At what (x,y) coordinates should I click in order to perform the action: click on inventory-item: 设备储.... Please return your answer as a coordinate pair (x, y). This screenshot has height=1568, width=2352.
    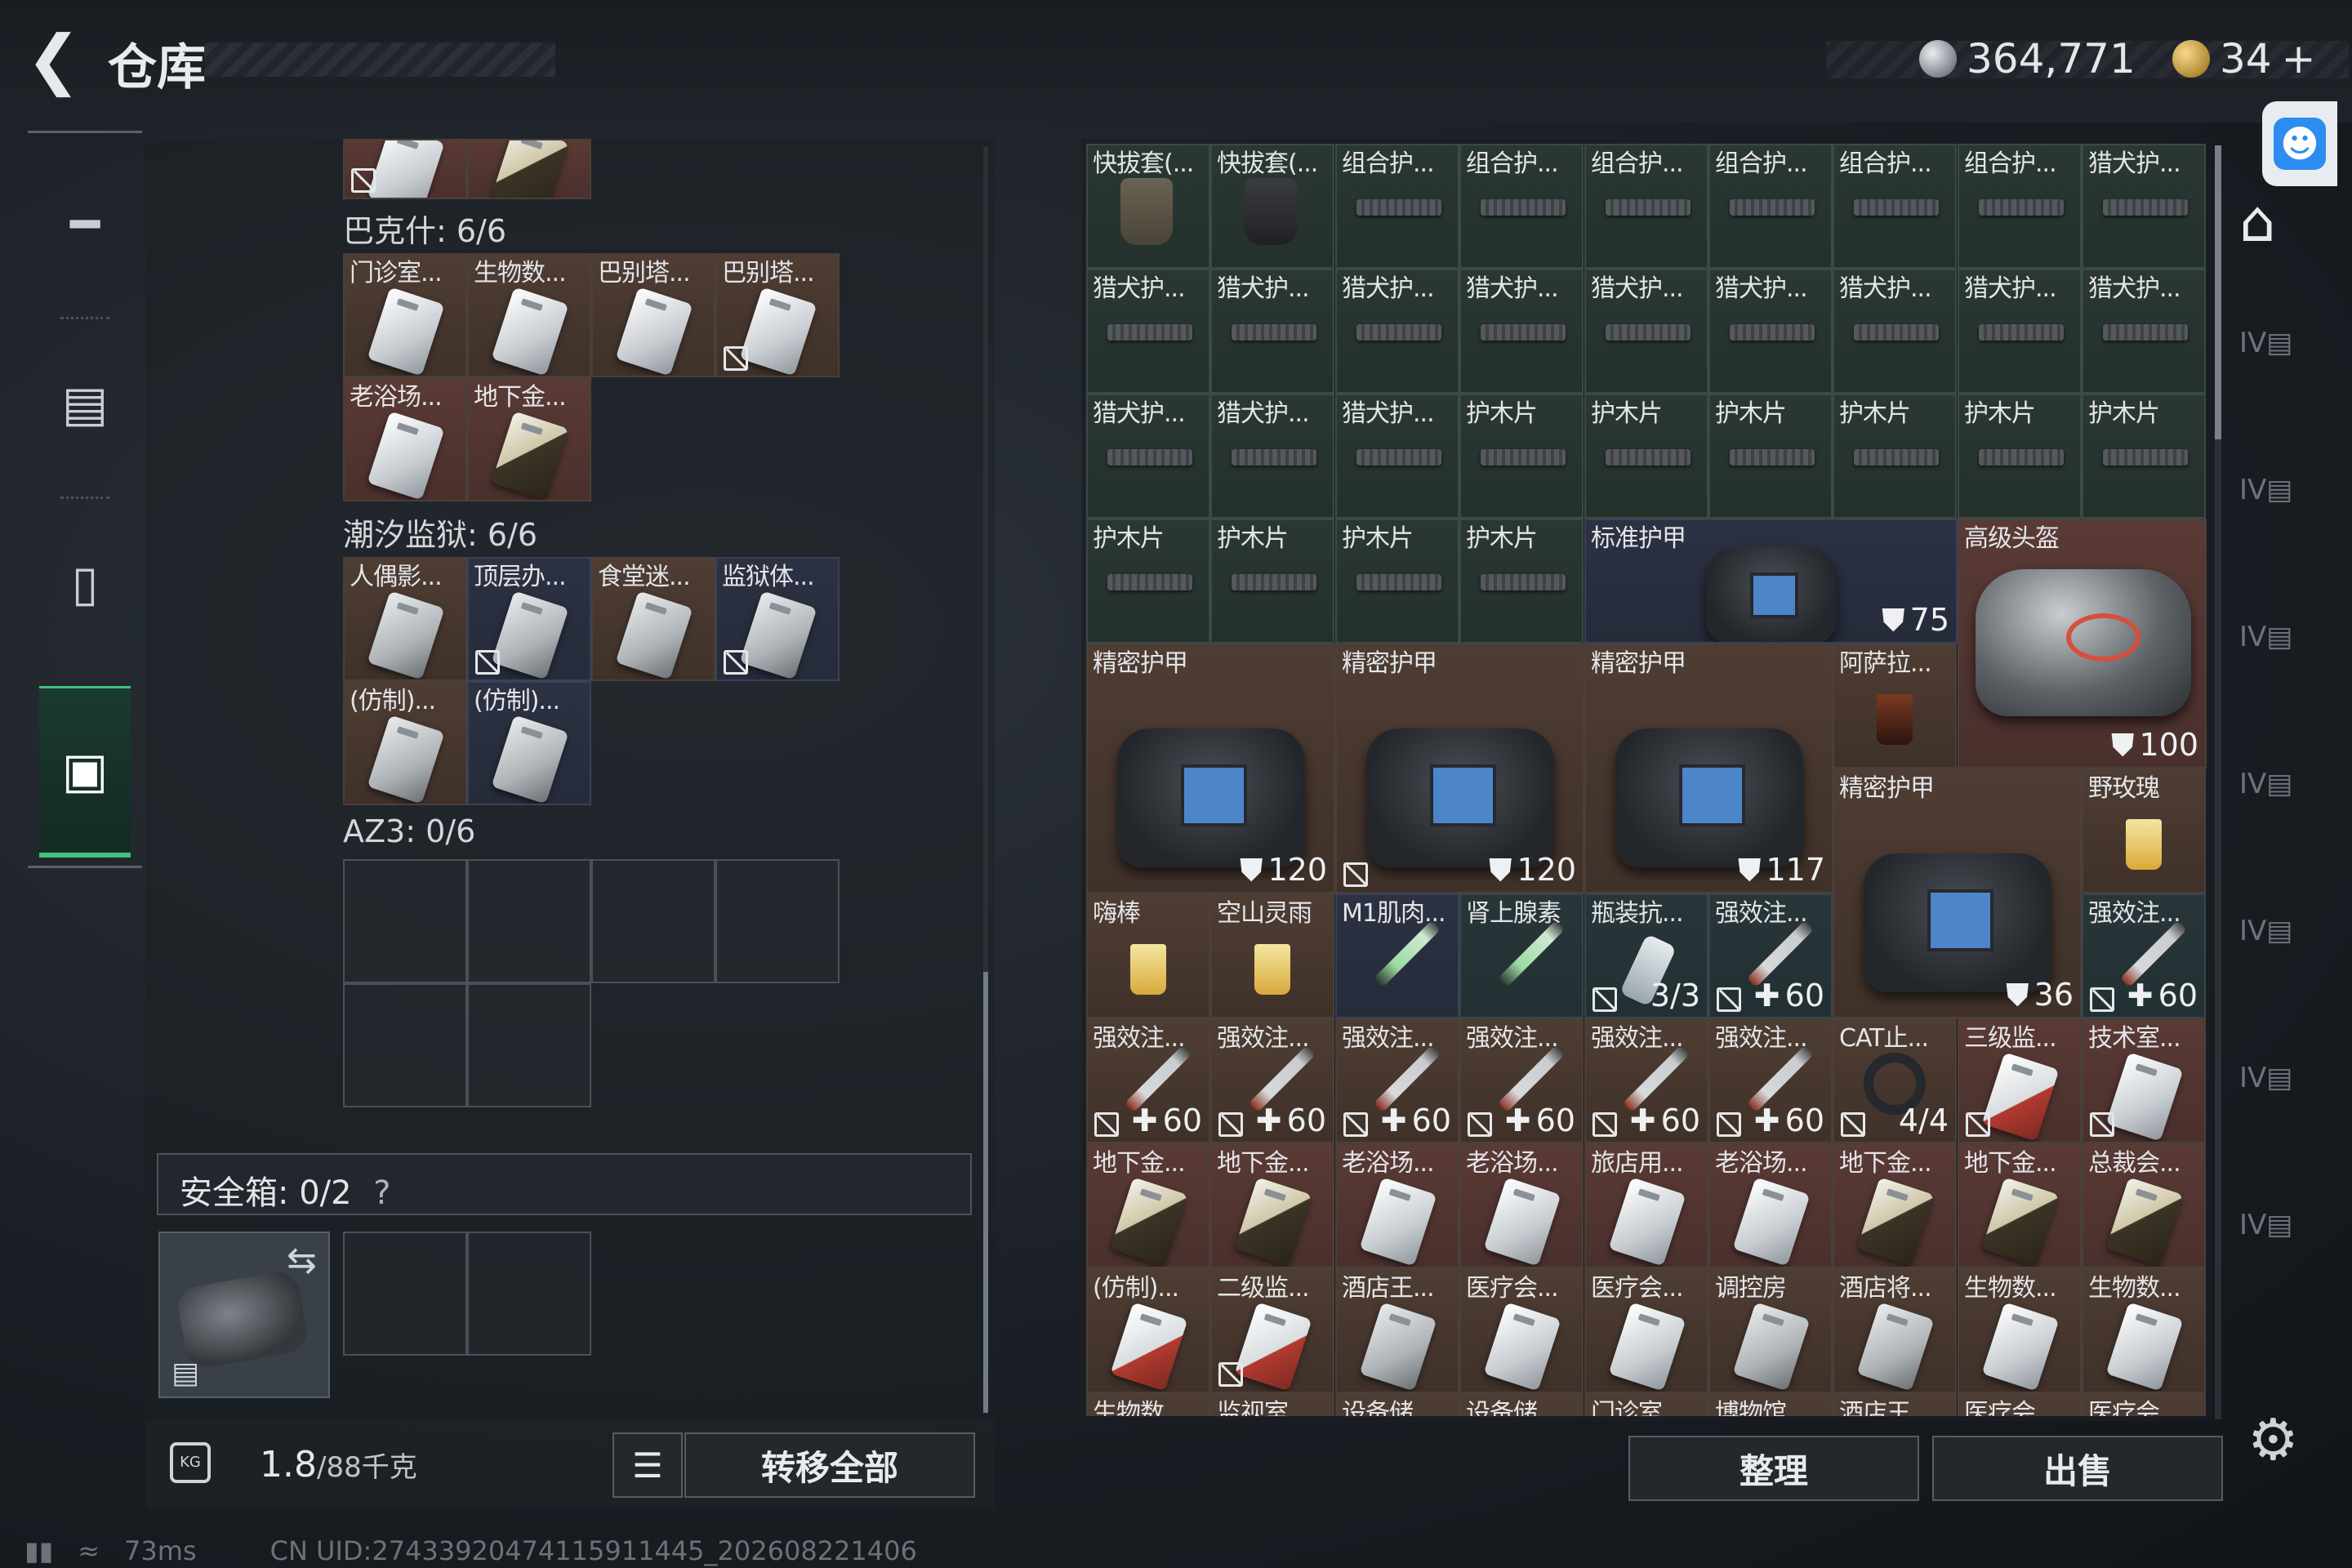
    Looking at the image, I should click on (1521, 1404).